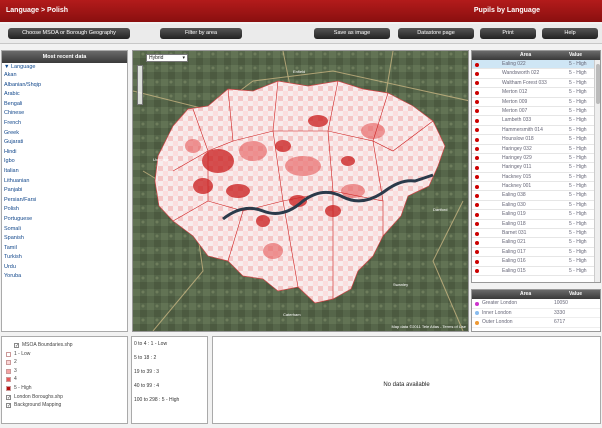  I want to click on table-row: Merton 007 5 - High, so click(536, 112).